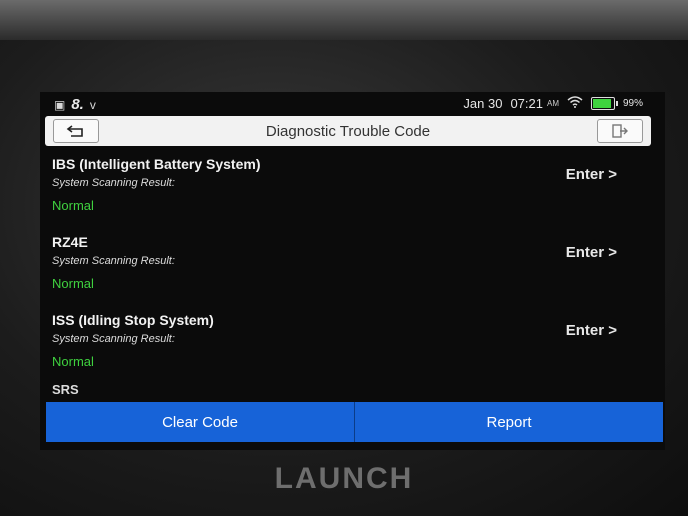  I want to click on action-bar: Clear Code Report, so click(354, 422).